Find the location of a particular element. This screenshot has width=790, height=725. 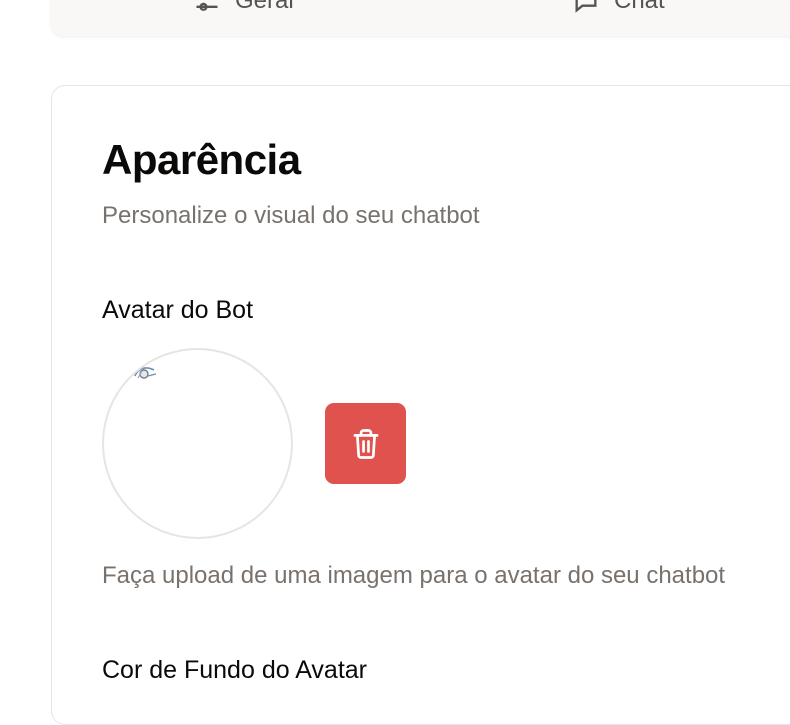

tab-chat-label: Chat is located at coordinates (639, 7).